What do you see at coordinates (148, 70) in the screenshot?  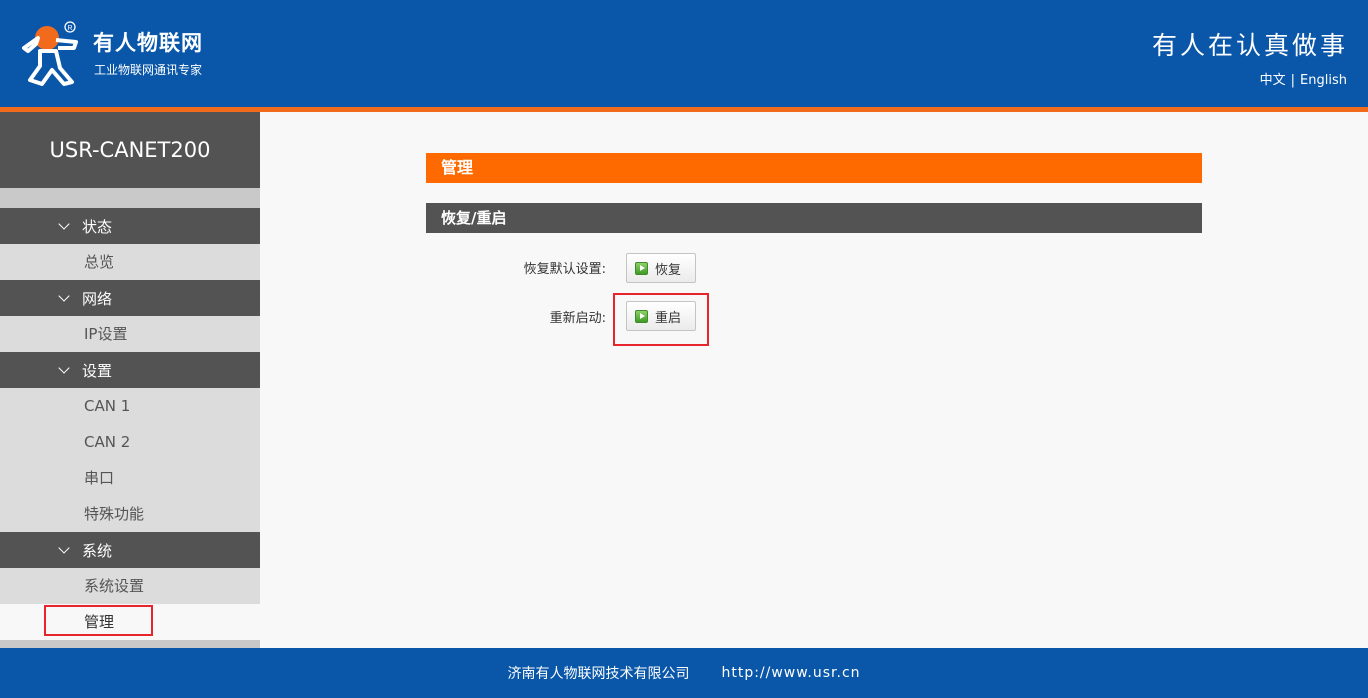 I see `brand-subtitle: 工业物联网通讯专家` at bounding box center [148, 70].